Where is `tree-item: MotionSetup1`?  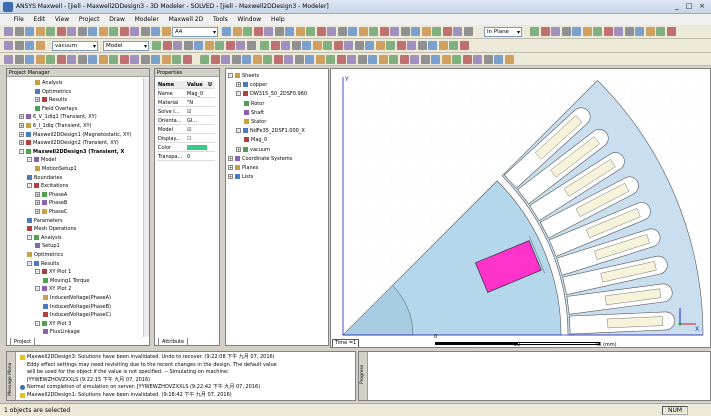 tree-item: MotionSetup1 is located at coordinates (56, 169).